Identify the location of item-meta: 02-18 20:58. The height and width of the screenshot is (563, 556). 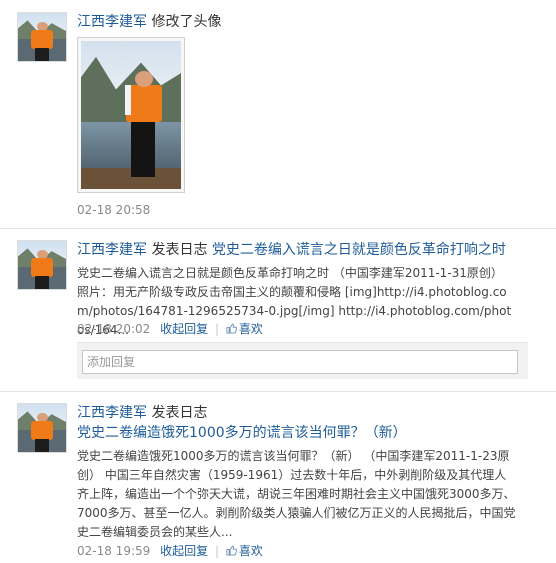
(113, 210).